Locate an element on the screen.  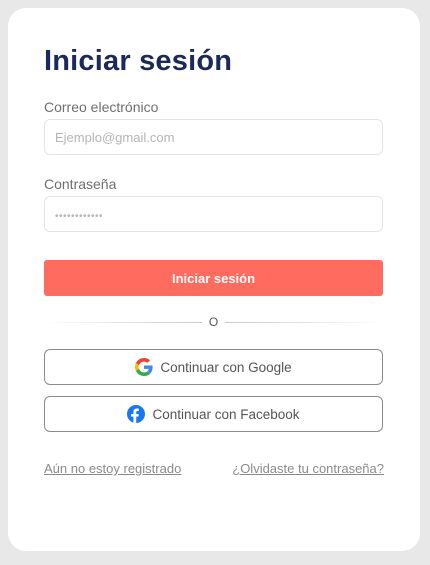
google-login-button: Continuar con Google is located at coordinates (213, 367).